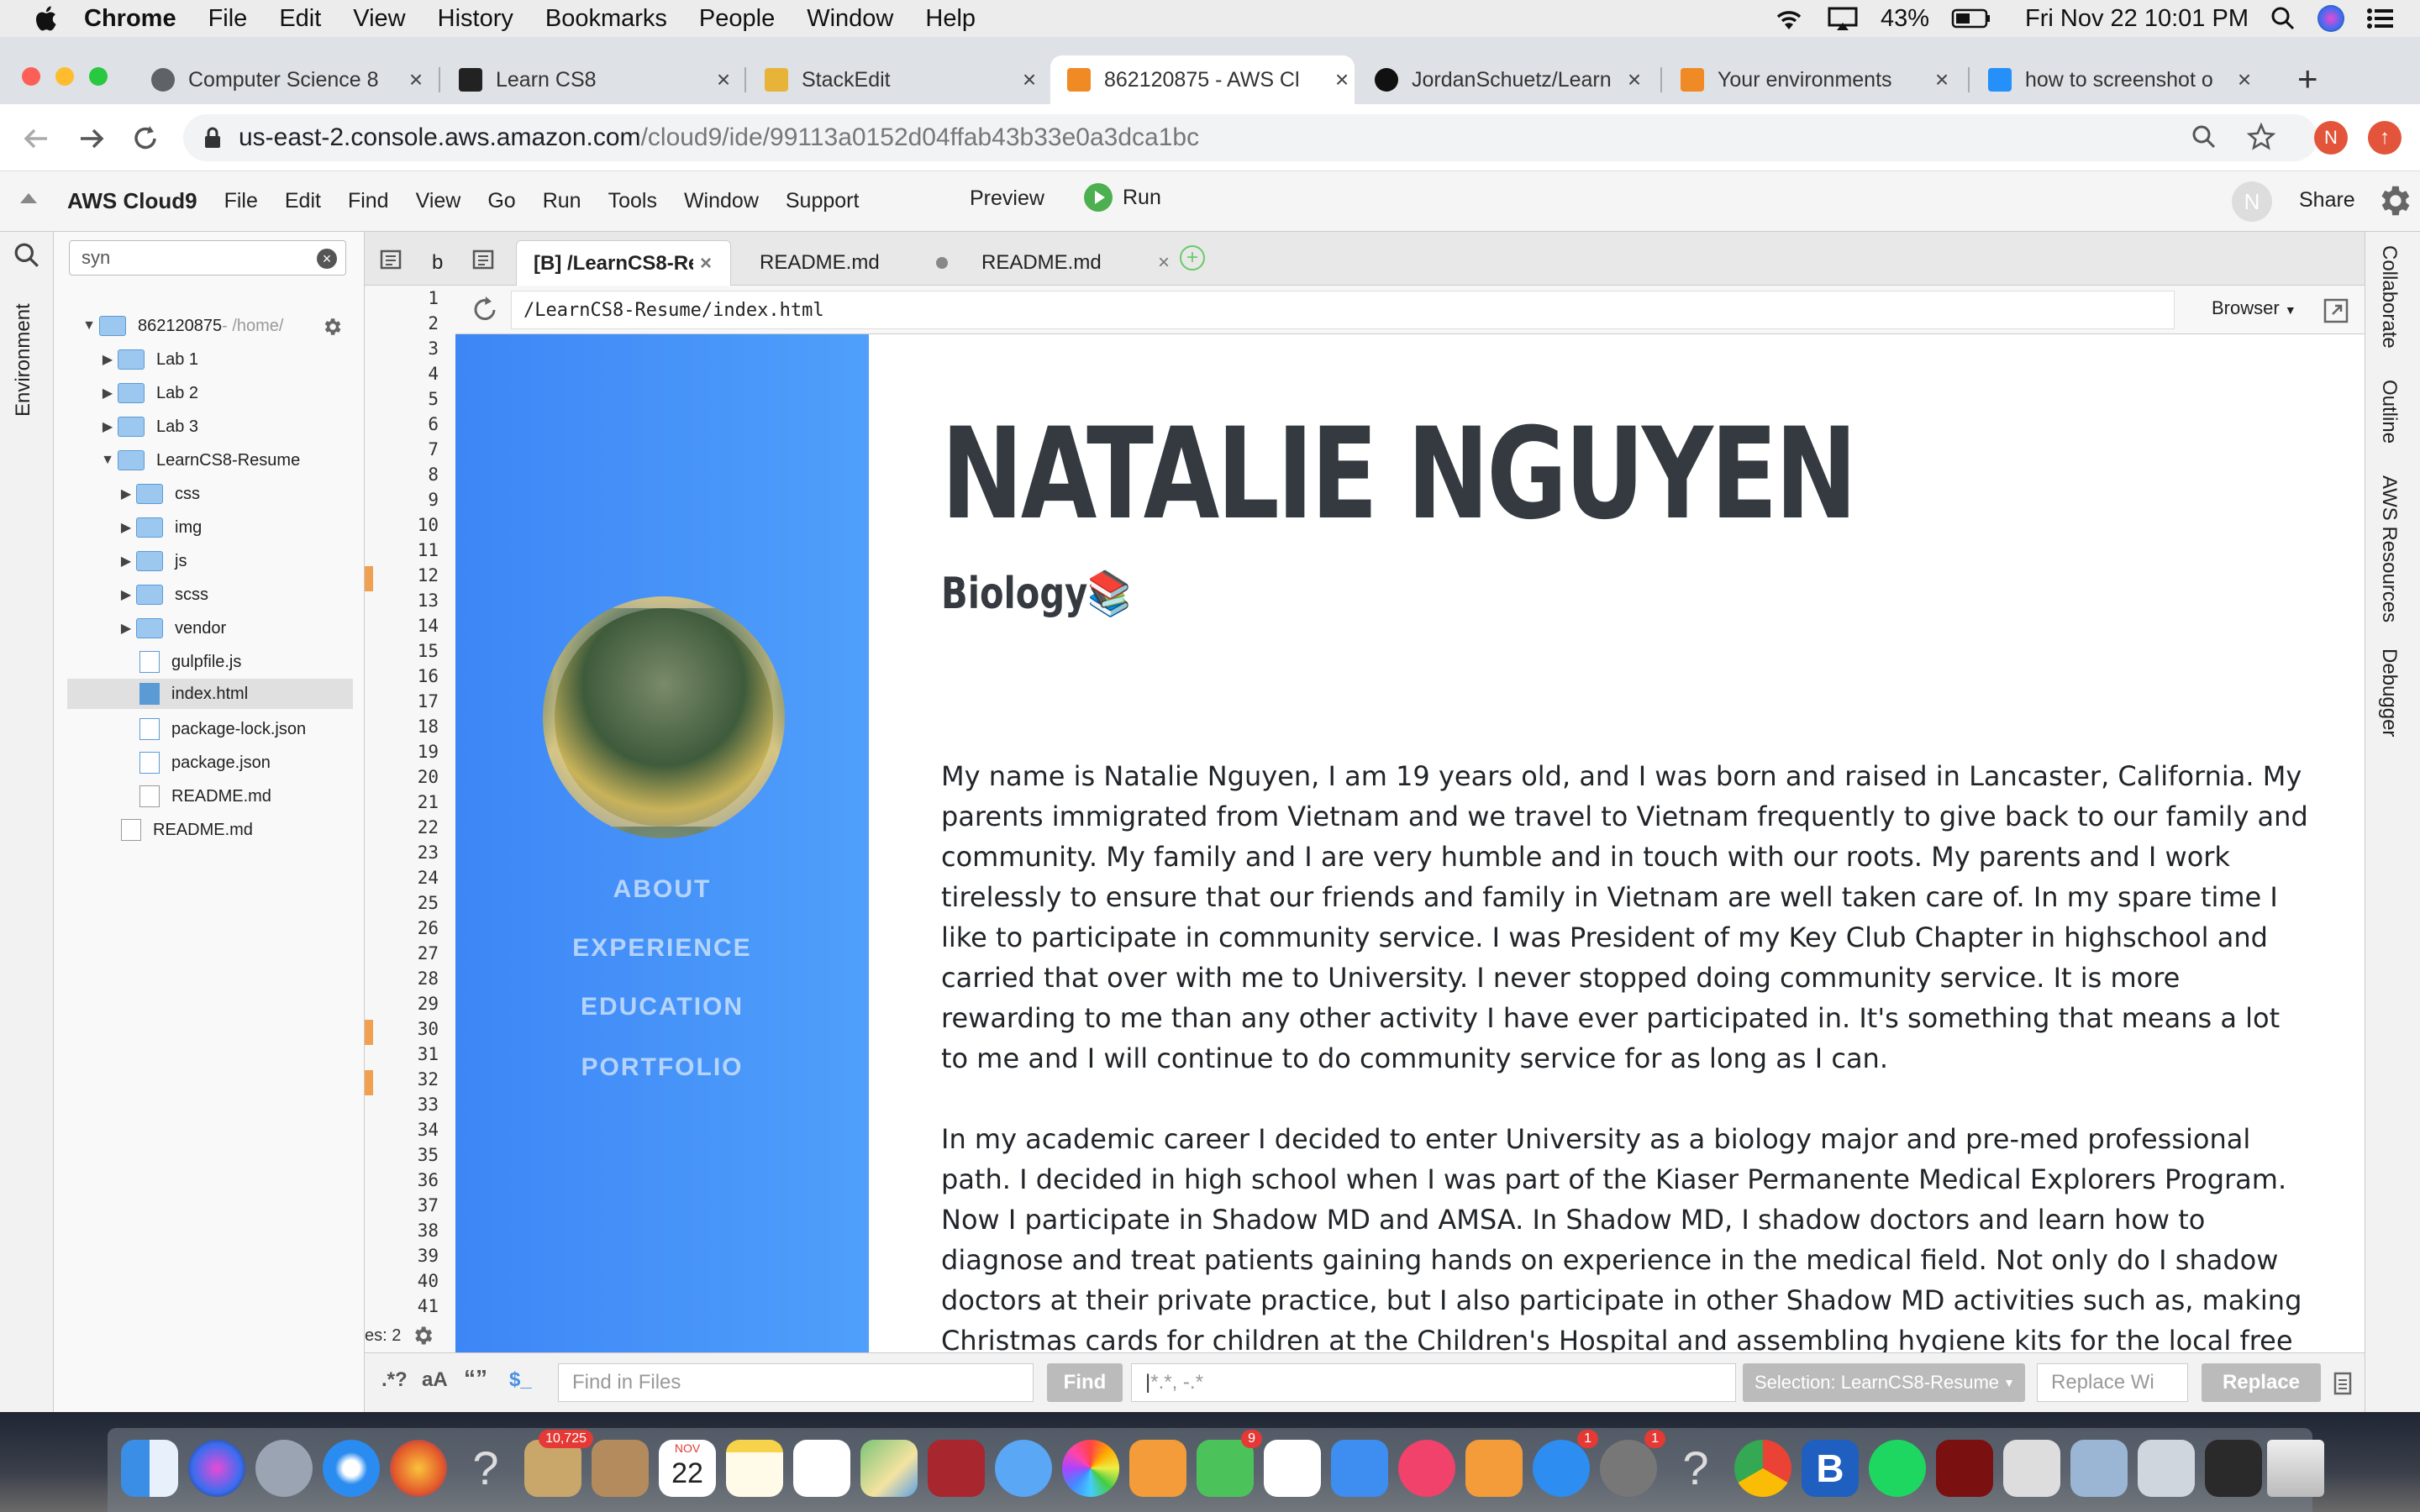  Describe the element at coordinates (1789, 18) in the screenshot. I see `wifi-icon` at that location.